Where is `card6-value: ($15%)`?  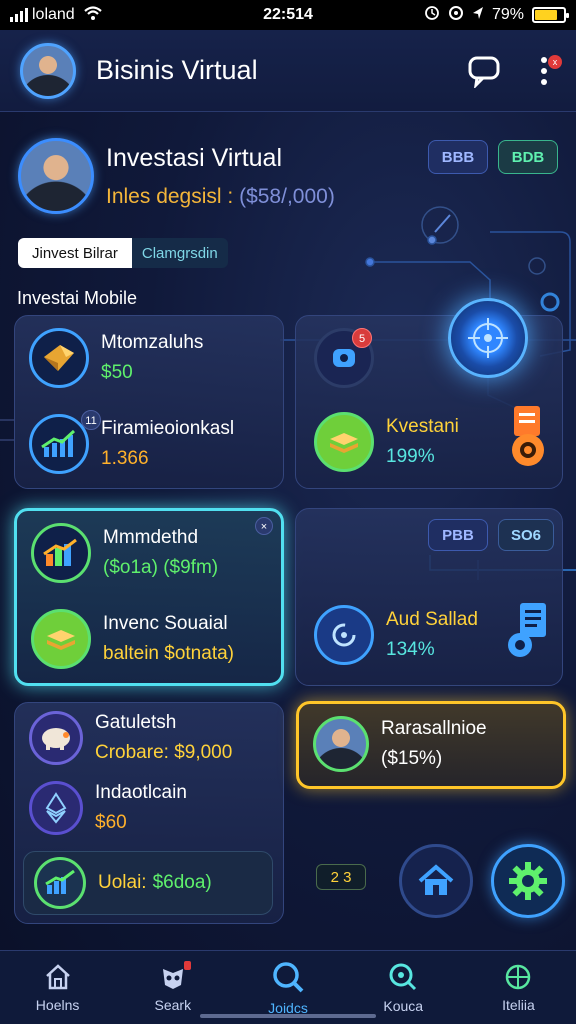 card6-value: ($15%) is located at coordinates (412, 758).